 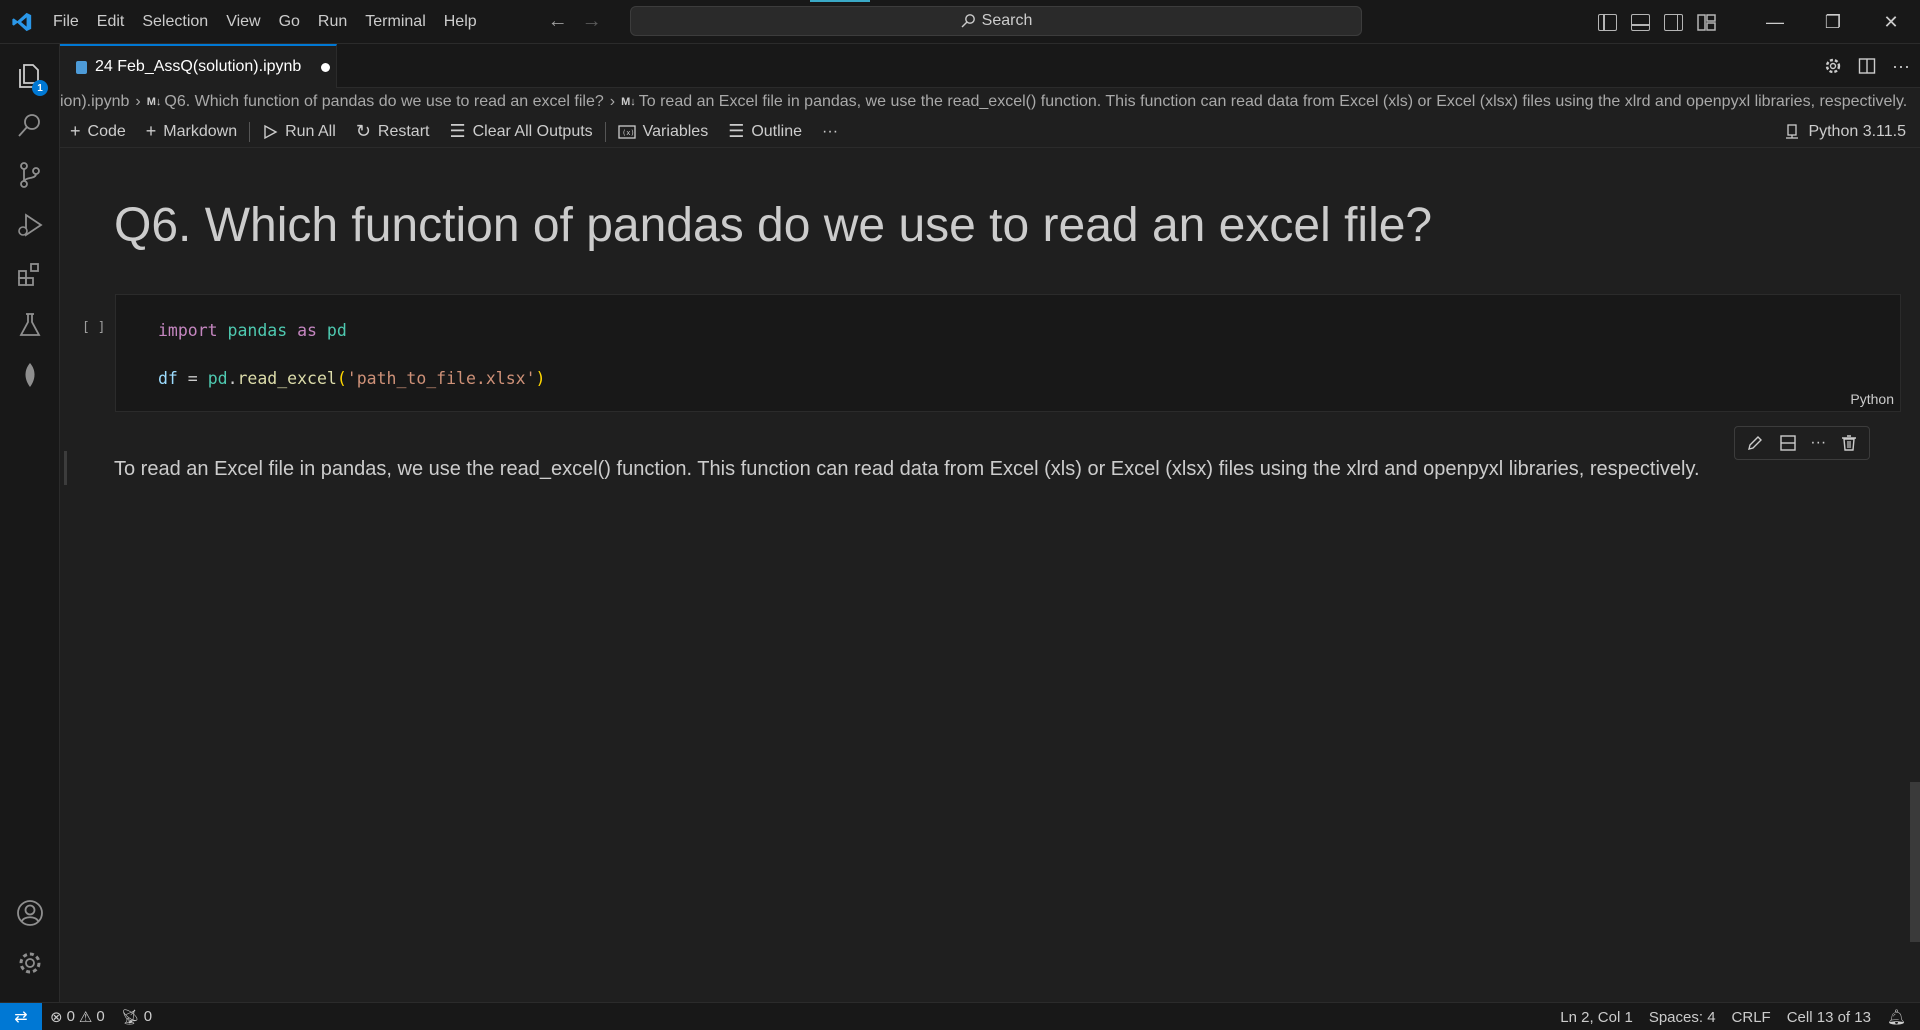 What do you see at coordinates (30, 275) in the screenshot?
I see `extensions-icon` at bounding box center [30, 275].